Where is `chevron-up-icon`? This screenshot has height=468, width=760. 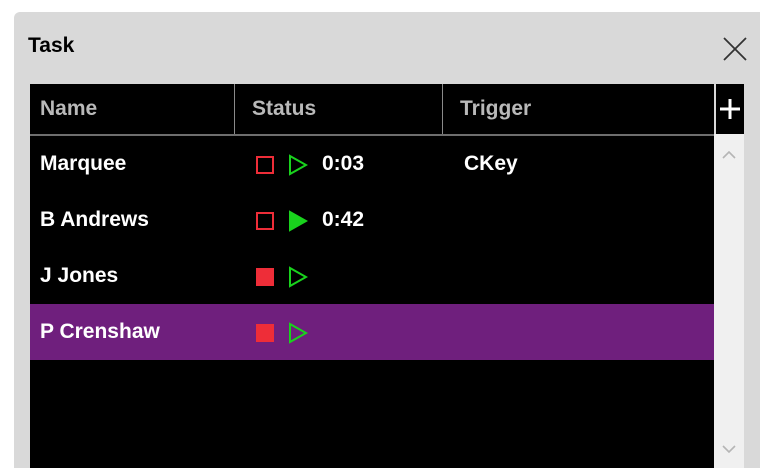
chevron-up-icon is located at coordinates (729, 154).